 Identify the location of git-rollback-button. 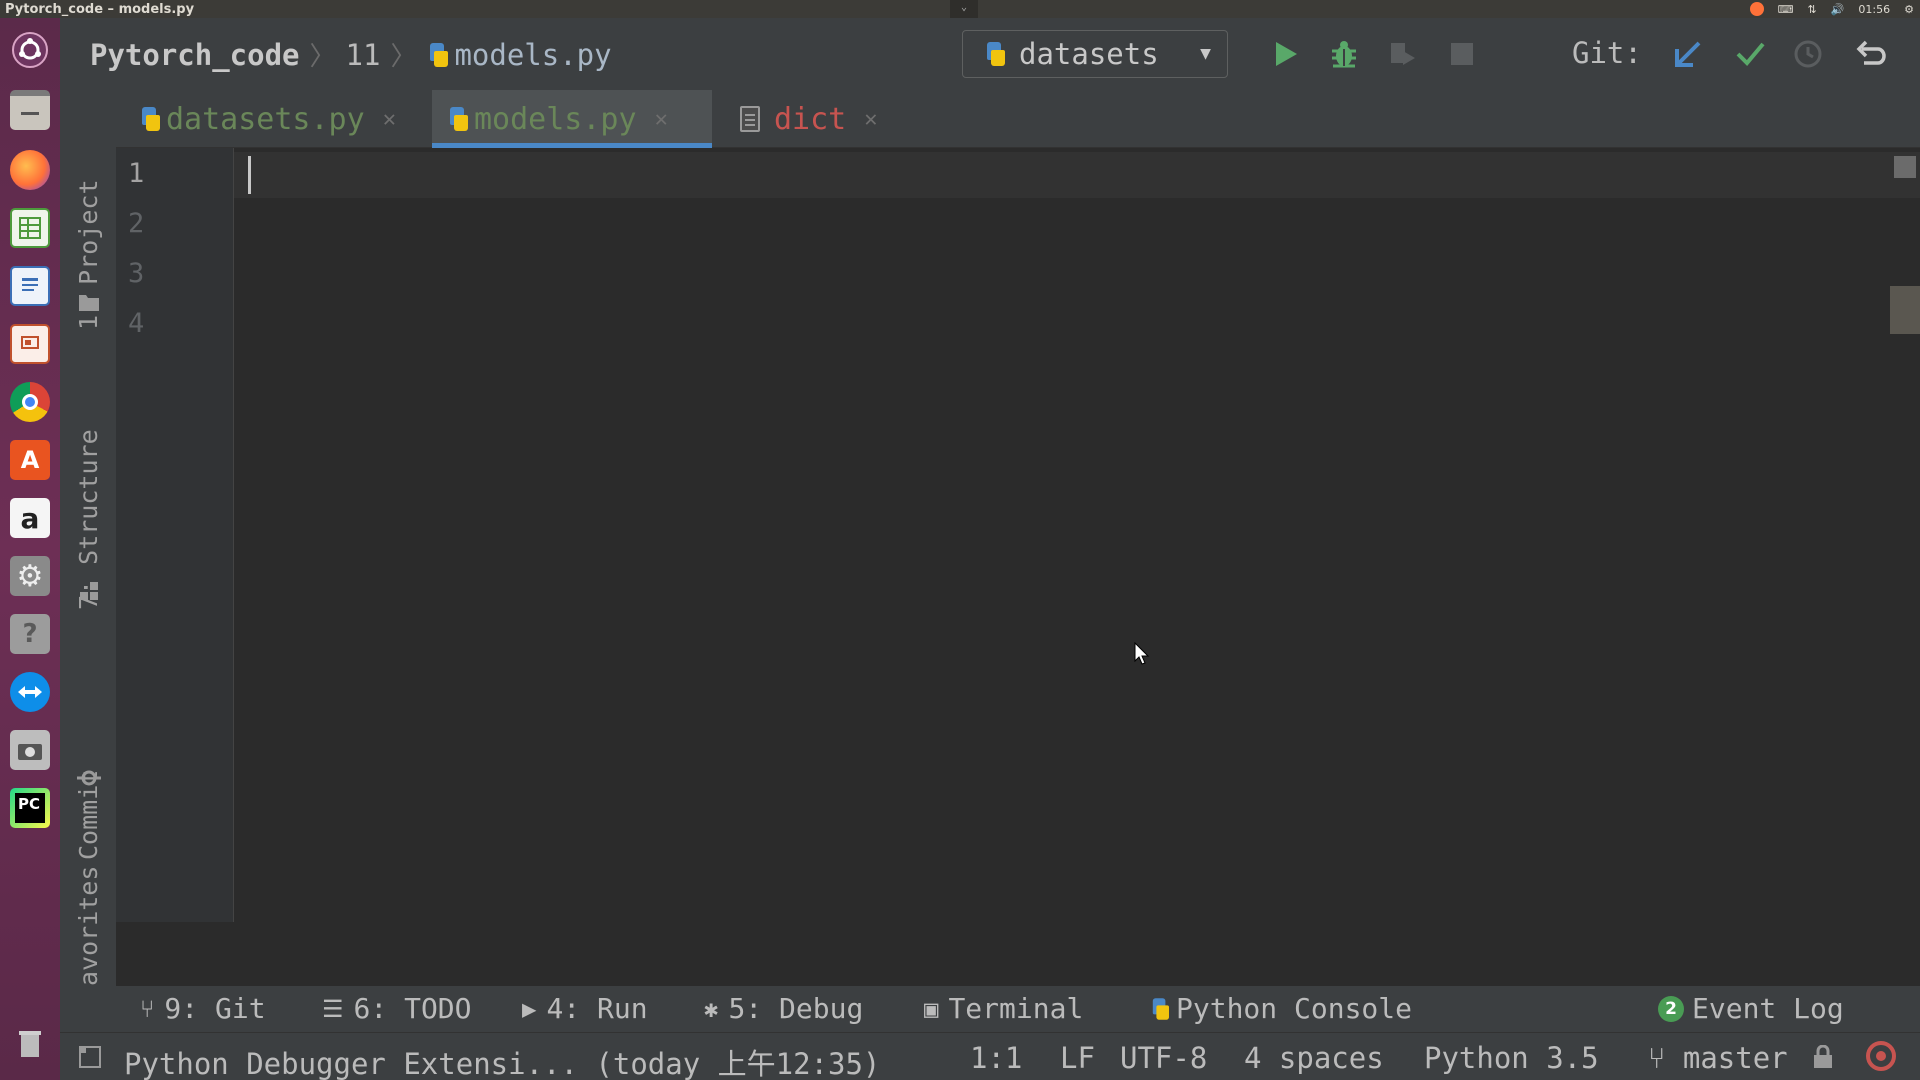
(1870, 54).